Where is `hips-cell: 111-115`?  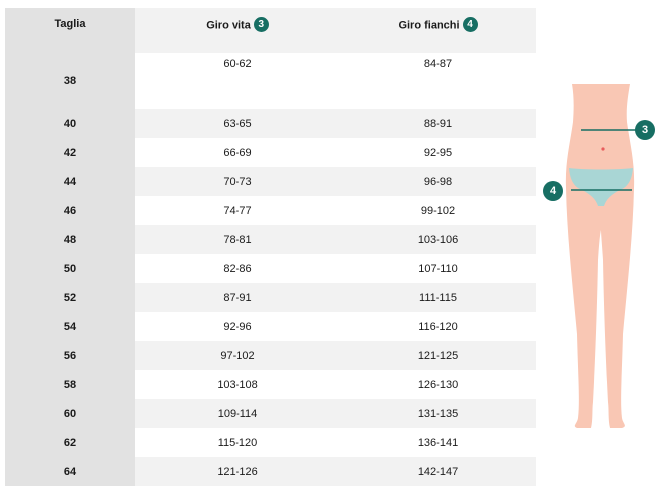
hips-cell: 111-115 is located at coordinates (438, 297).